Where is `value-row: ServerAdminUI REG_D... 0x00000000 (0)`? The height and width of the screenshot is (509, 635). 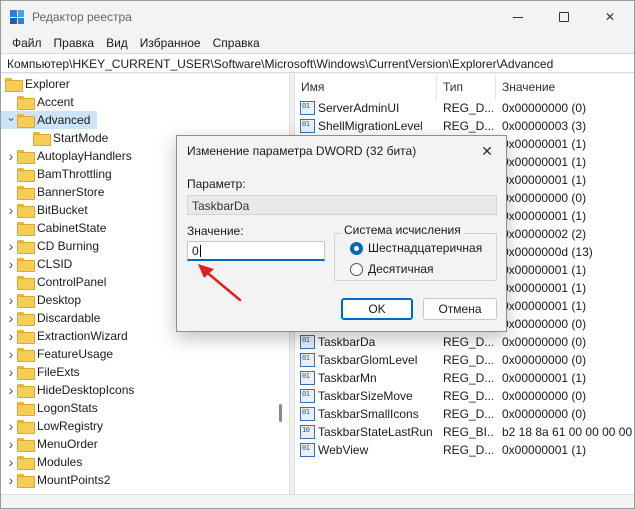 value-row: ServerAdminUI REG_D... 0x00000000 (0) is located at coordinates (464, 108).